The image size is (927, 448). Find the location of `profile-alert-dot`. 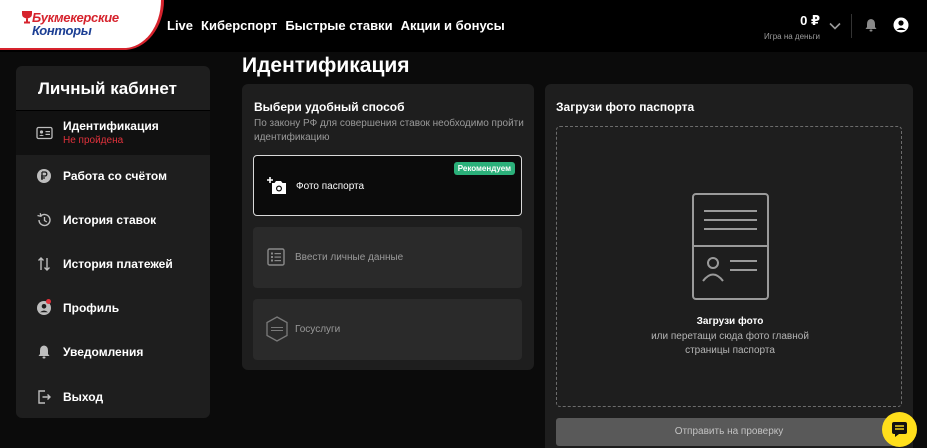

profile-alert-dot is located at coordinates (48, 301).